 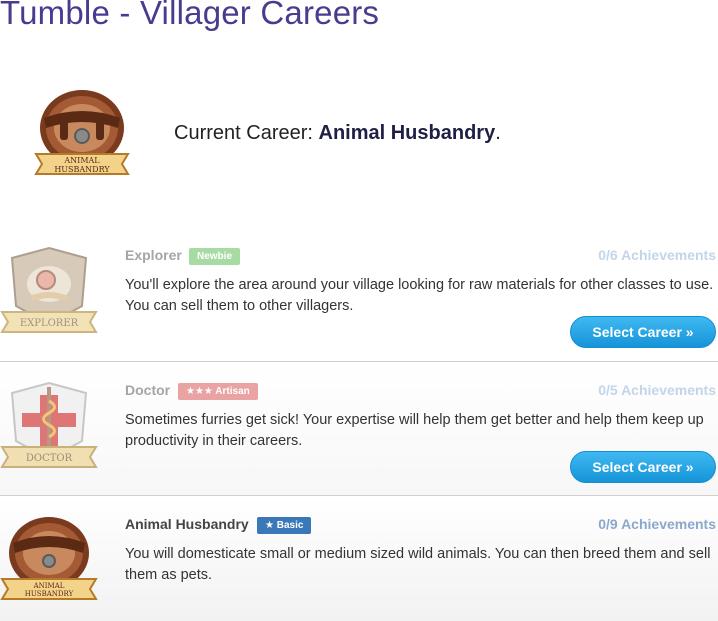 What do you see at coordinates (49, 323) in the screenshot?
I see `svg-text: EXPLORER` at bounding box center [49, 323].